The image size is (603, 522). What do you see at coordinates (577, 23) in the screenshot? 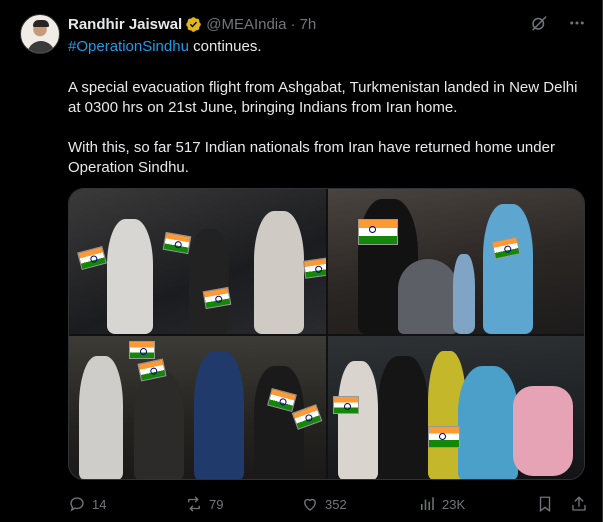
I see `more-icon` at bounding box center [577, 23].